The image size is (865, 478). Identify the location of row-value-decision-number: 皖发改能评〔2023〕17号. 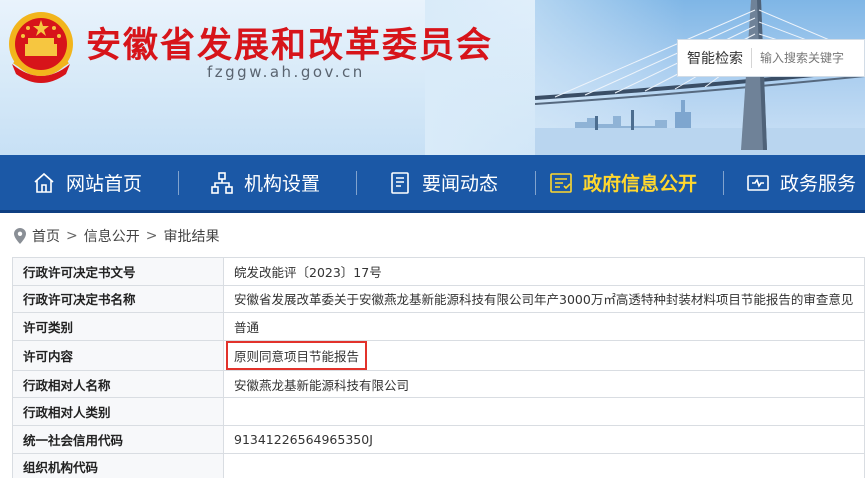
(544, 271).